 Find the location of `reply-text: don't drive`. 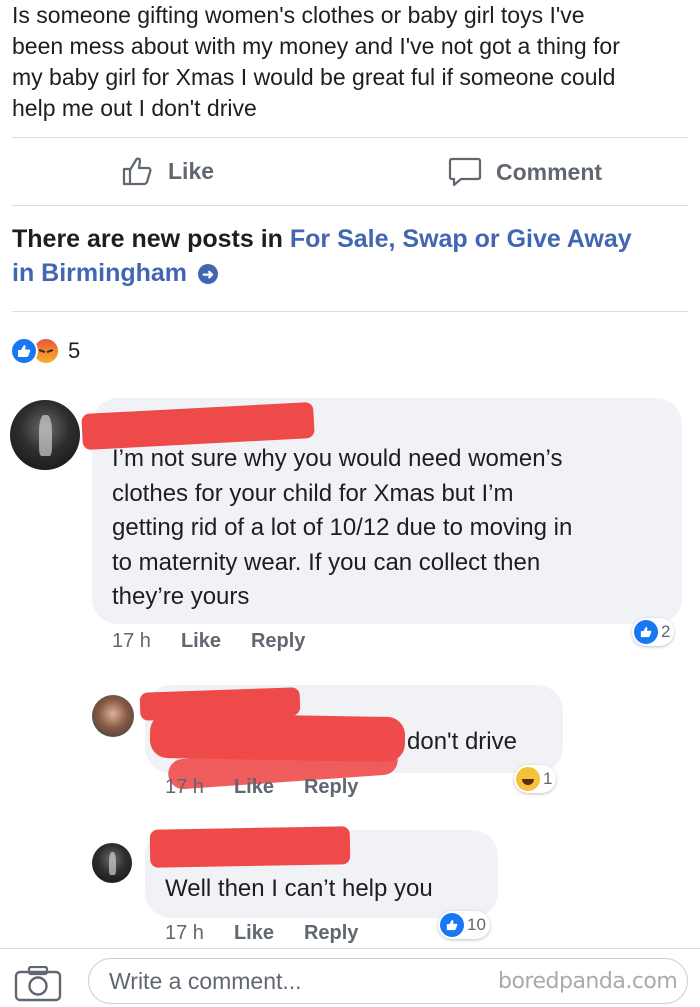

reply-text: don't drive is located at coordinates (462, 741).